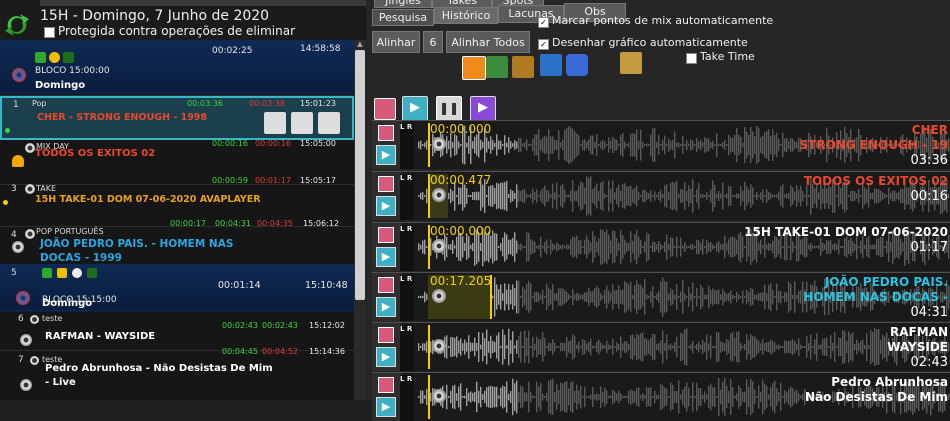 This screenshot has width=950, height=421. I want to click on row-length-time: 00:03:38, so click(267, 103).